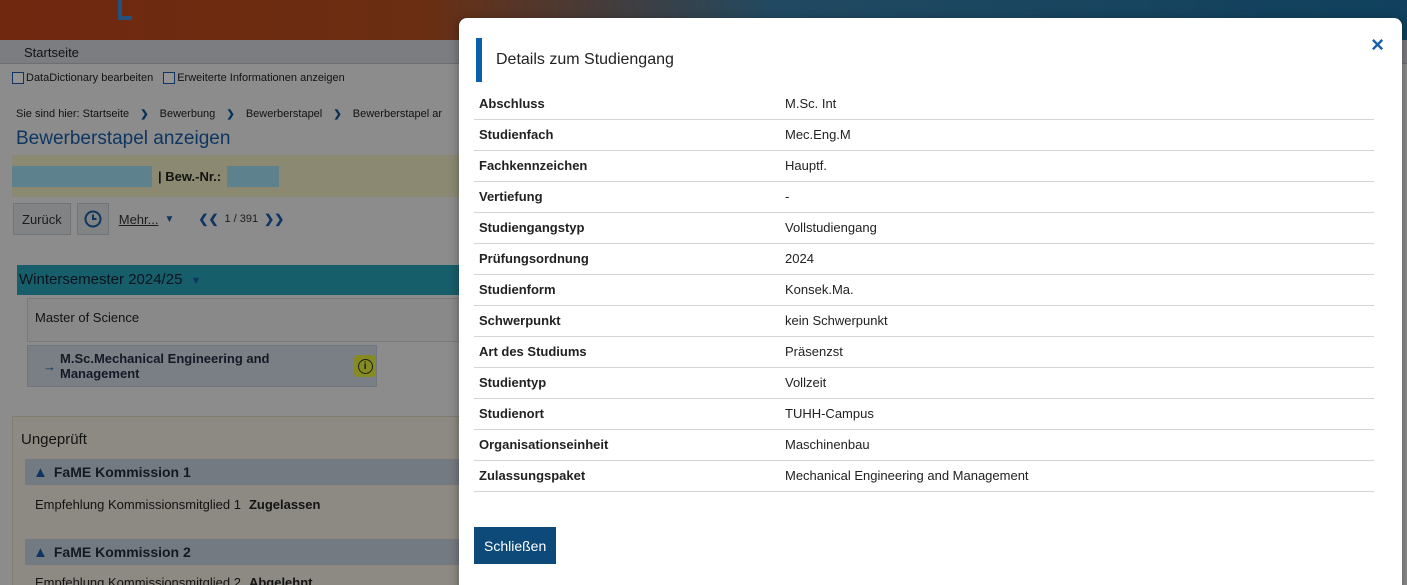  Describe the element at coordinates (1078, 166) in the screenshot. I see `row-value: Hauptf.` at that location.